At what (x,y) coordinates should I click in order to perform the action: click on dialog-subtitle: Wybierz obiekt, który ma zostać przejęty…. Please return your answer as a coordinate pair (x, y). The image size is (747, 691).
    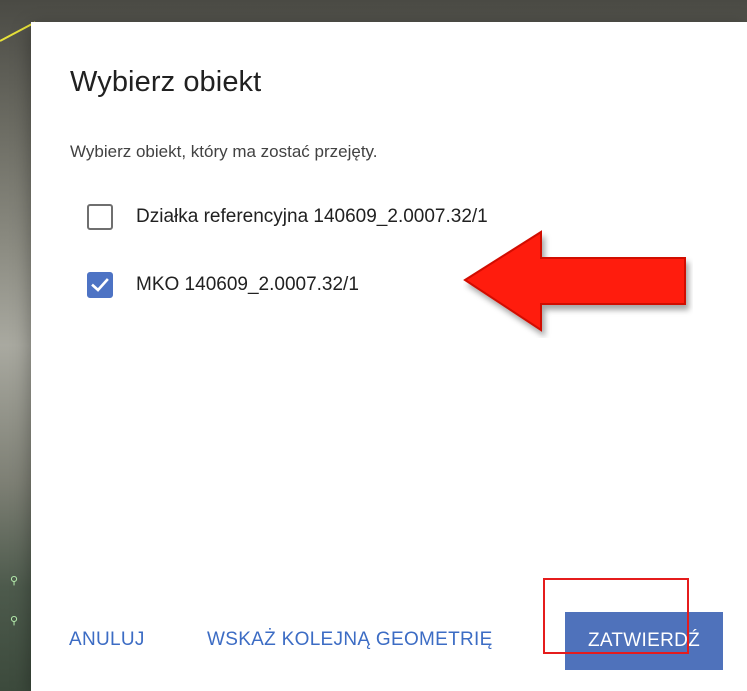
    Looking at the image, I should click on (224, 151).